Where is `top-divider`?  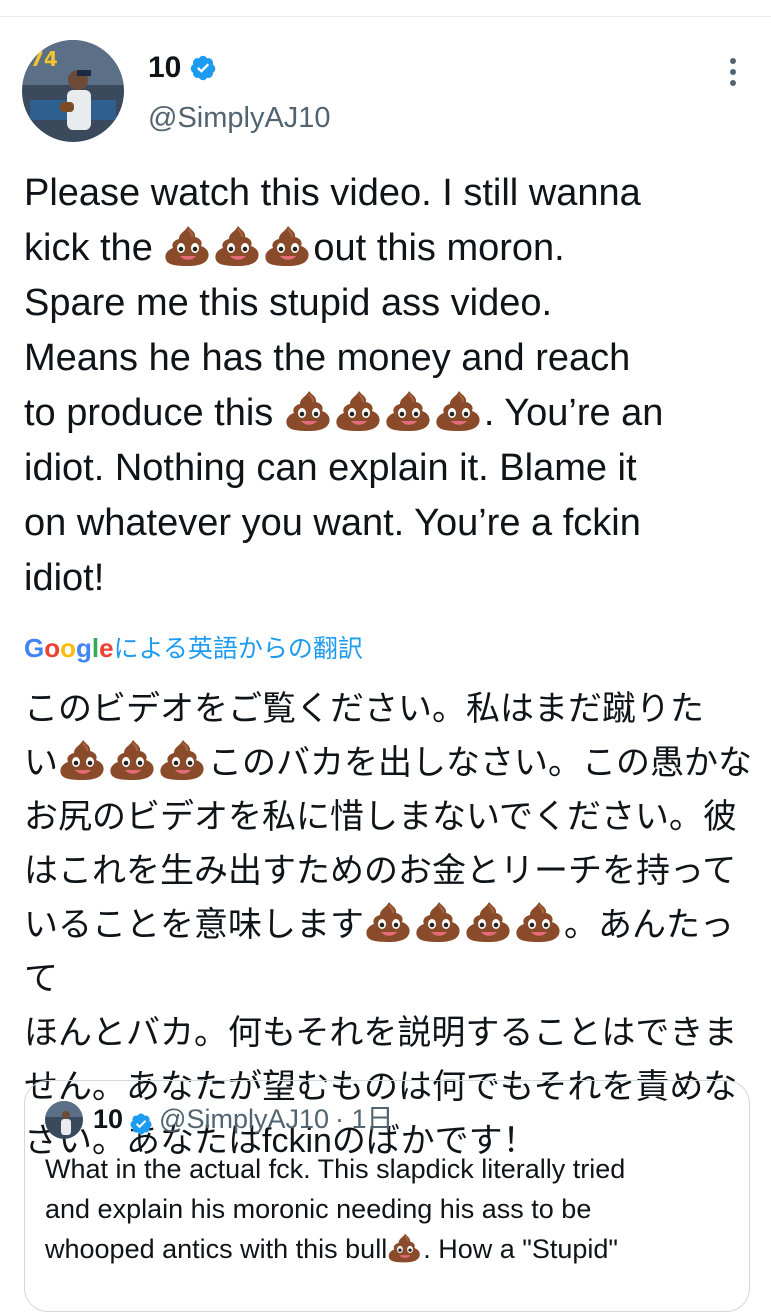
top-divider is located at coordinates (385, 16).